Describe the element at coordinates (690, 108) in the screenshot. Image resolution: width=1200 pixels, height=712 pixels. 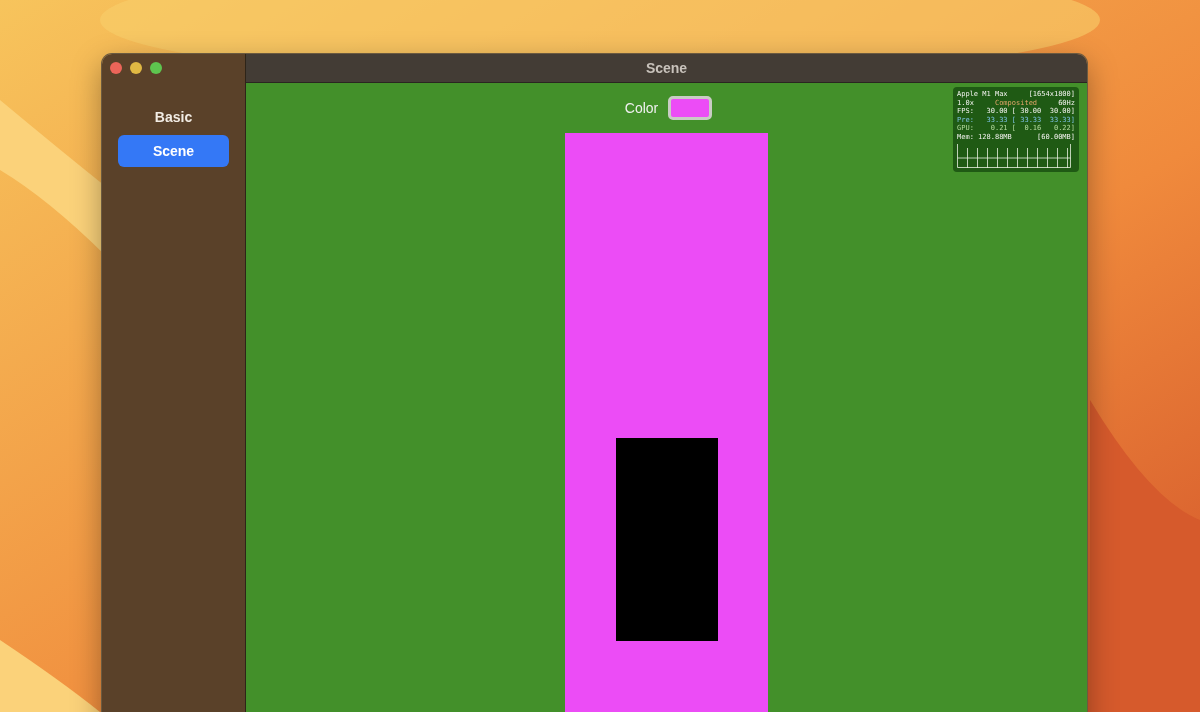
I see `color-well` at that location.